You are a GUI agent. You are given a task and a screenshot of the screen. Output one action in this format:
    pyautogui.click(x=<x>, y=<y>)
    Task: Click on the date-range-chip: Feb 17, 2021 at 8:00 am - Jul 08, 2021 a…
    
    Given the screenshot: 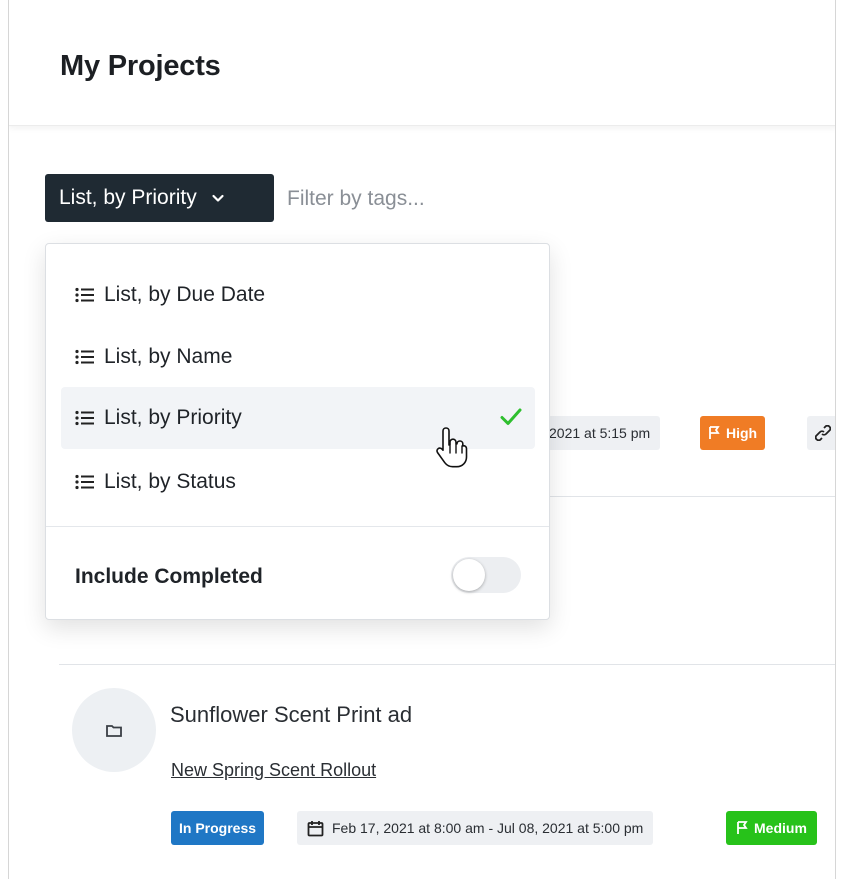 What is the action you would take?
    pyautogui.click(x=475, y=828)
    